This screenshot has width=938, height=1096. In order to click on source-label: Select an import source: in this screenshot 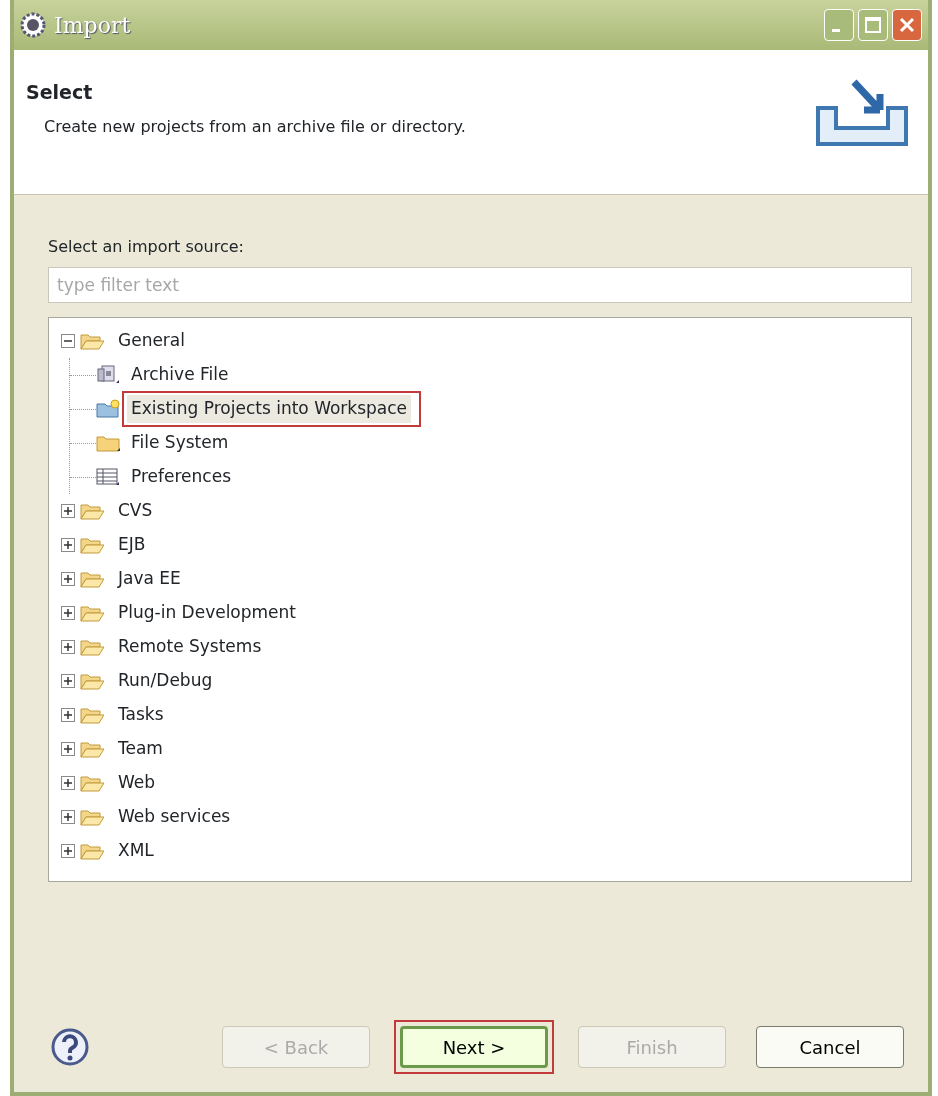, I will do `click(146, 247)`.